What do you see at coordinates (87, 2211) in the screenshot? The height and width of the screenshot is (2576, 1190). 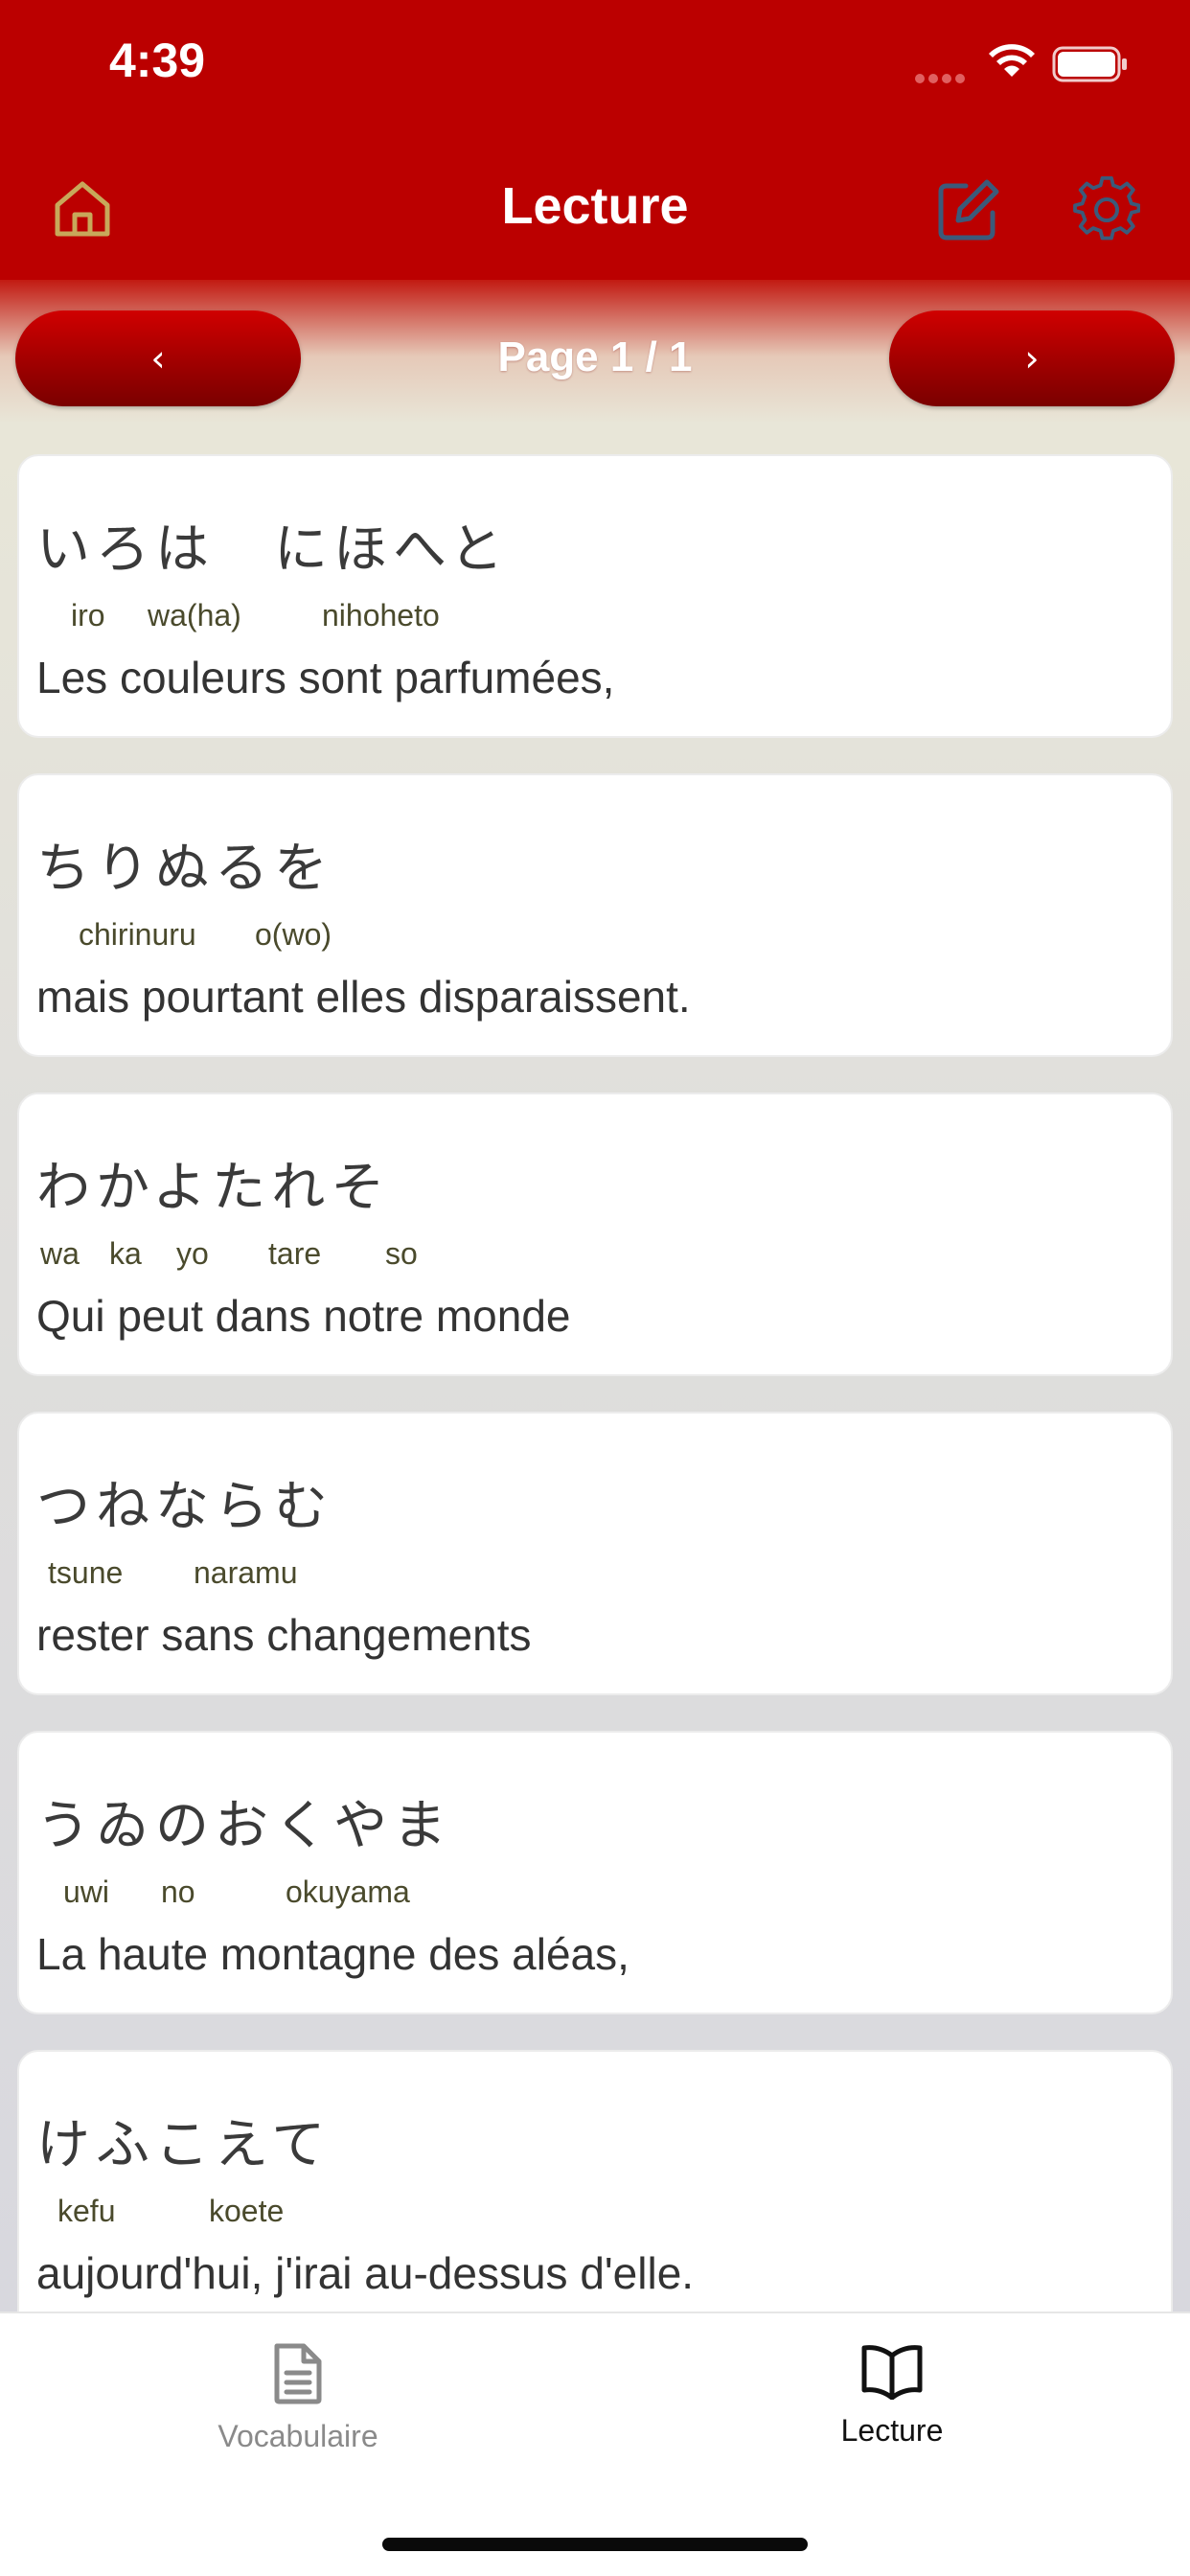 I see `romaji-label: kefu` at bounding box center [87, 2211].